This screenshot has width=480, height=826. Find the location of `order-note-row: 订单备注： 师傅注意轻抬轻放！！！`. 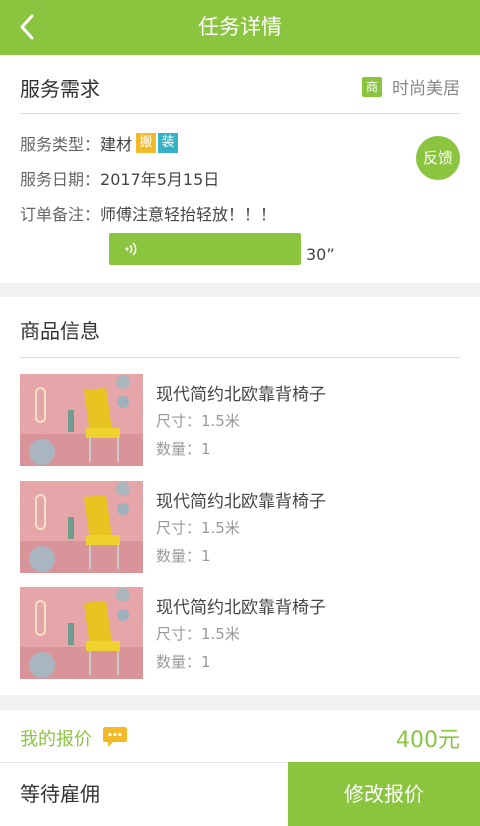

order-note-row: 订单备注： 师傅注意轻抬轻放！！！ is located at coordinates (148, 213).